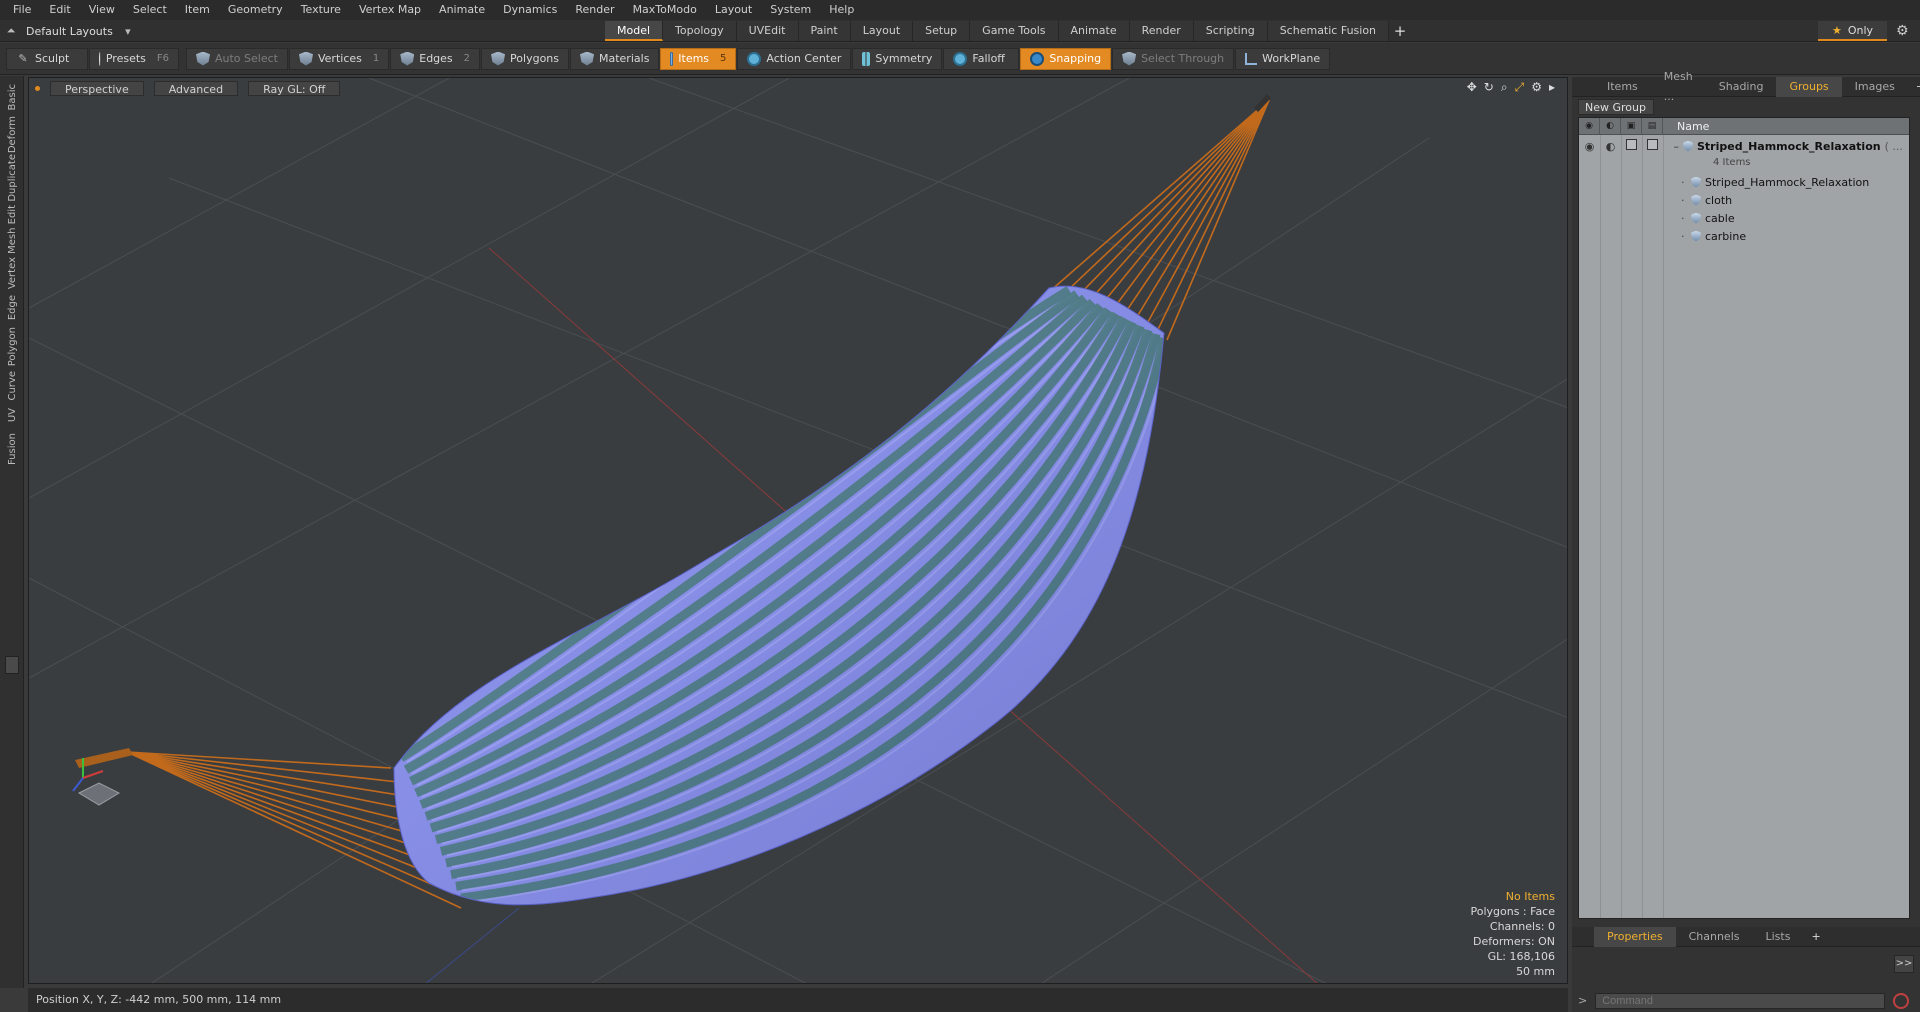  I want to click on fit-icon: ⤢, so click(1520, 87).